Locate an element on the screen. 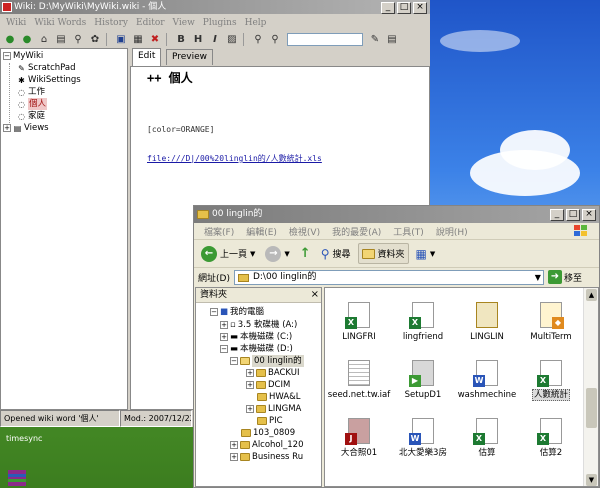  file-item: W 北大愛樂3房 is located at coordinates (423, 438).